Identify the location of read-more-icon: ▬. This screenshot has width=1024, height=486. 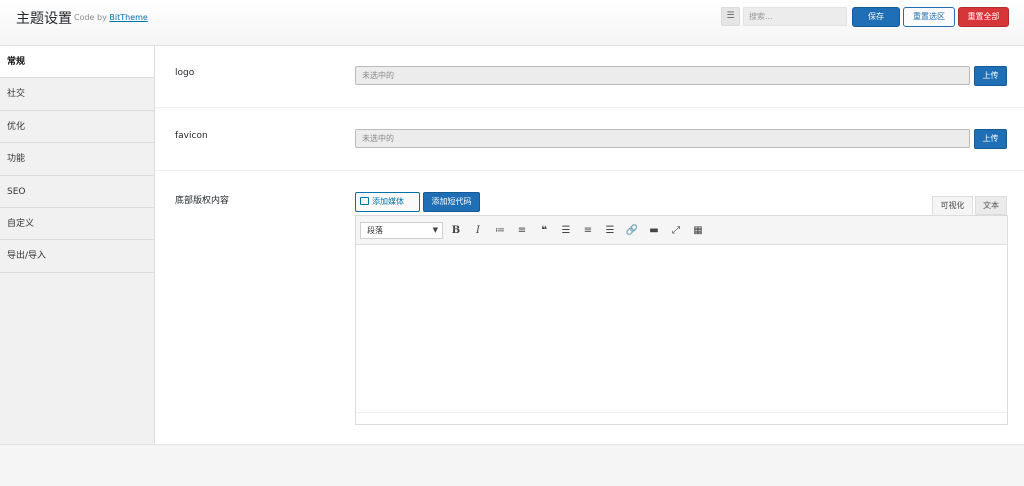
(654, 230).